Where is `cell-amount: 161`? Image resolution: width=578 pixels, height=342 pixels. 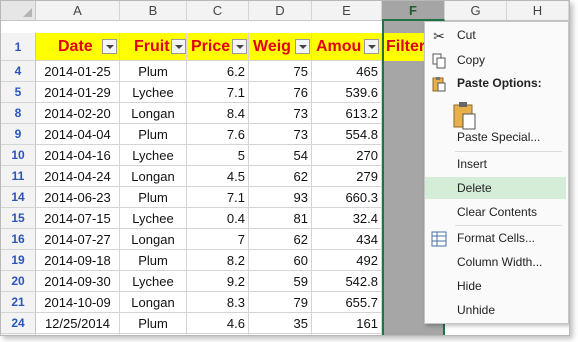 cell-amount: 161 is located at coordinates (347, 323).